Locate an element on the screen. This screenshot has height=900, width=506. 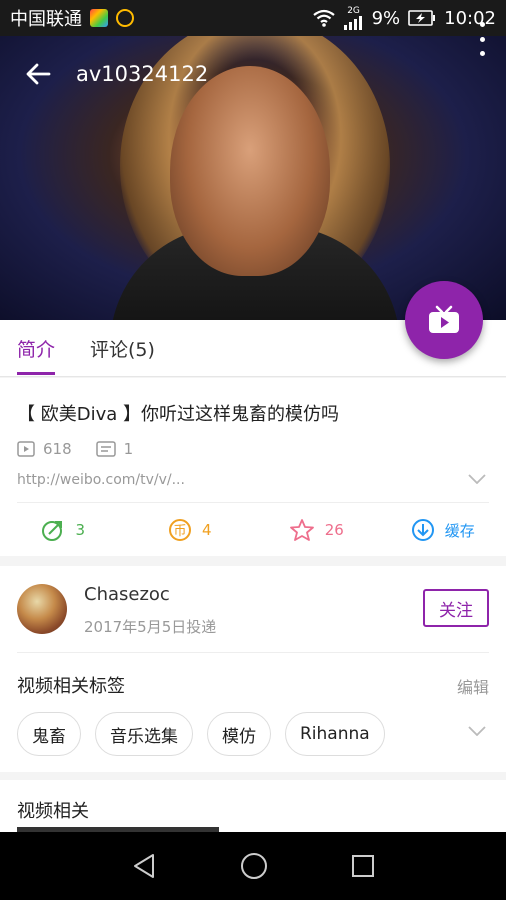
edit-tags-button: 编辑 is located at coordinates (473, 686).